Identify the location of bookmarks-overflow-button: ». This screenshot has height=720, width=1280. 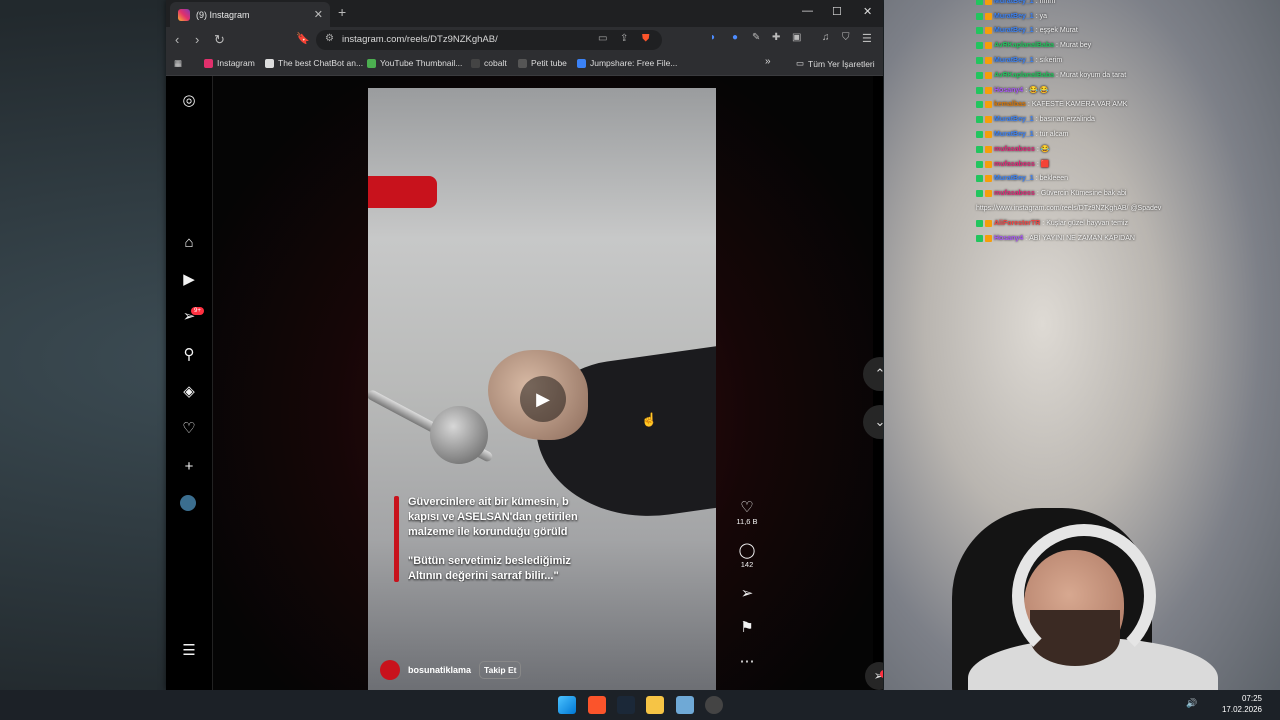
(768, 61).